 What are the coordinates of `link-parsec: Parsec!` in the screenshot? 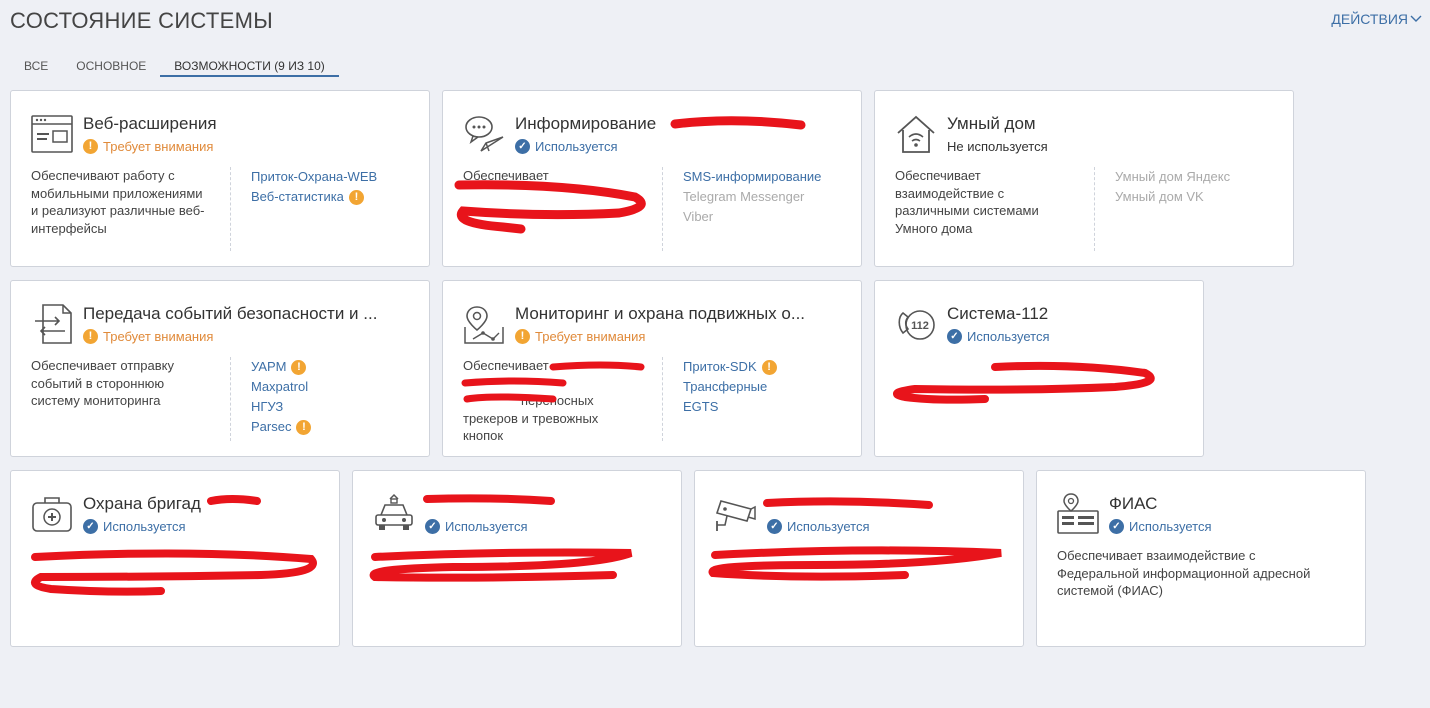 It's located at (281, 427).